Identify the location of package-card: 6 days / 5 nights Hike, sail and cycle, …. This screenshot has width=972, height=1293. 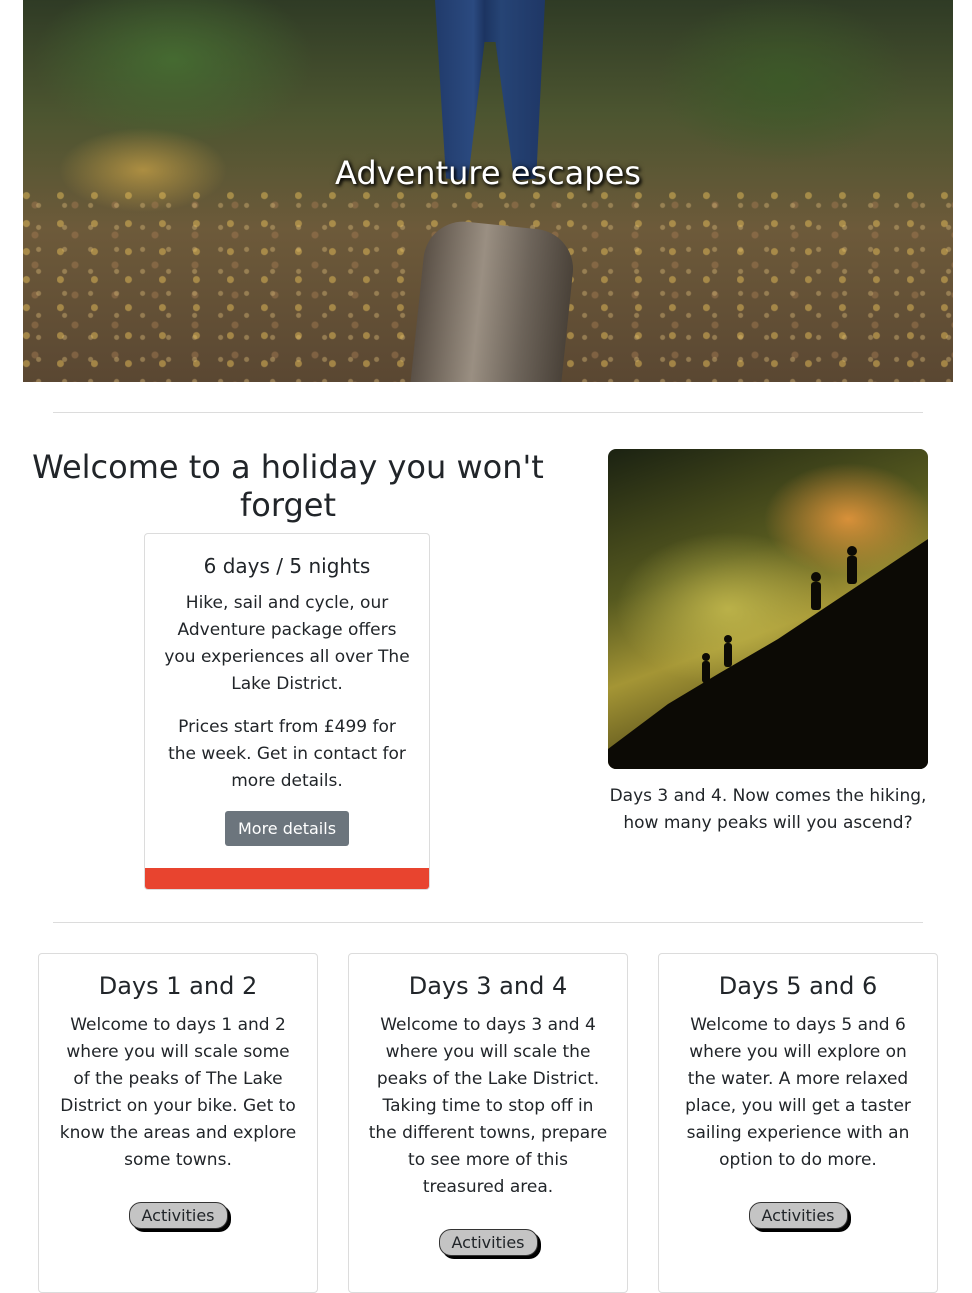
(287, 711).